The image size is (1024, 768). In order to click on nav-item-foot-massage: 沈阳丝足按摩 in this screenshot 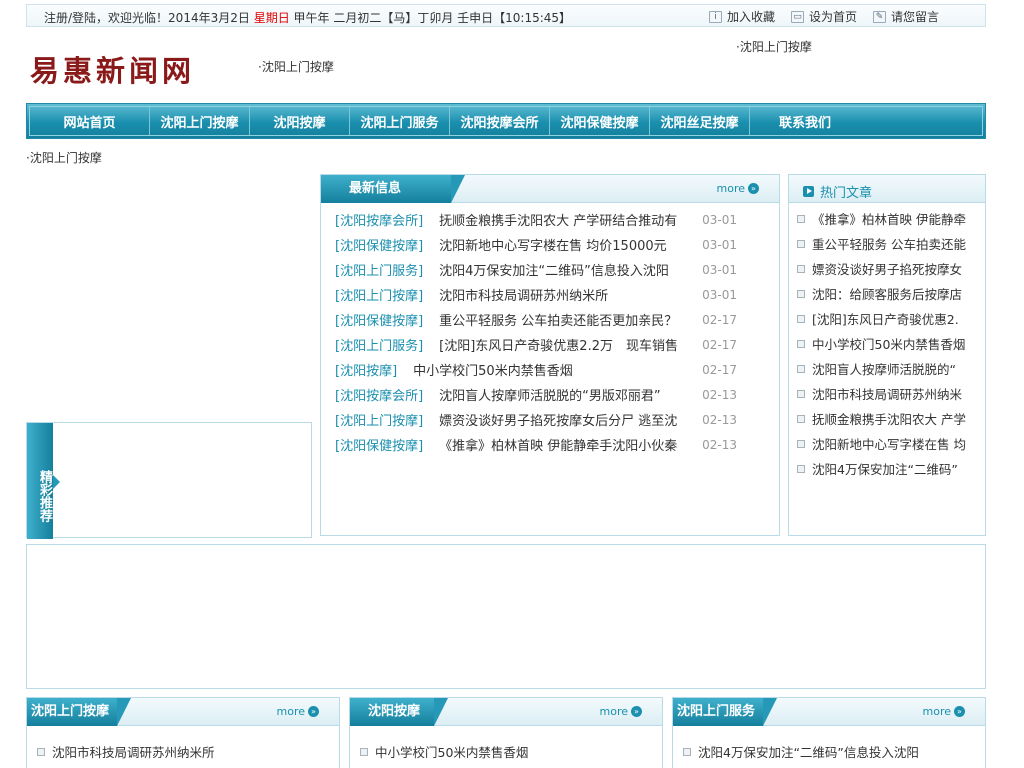, I will do `click(700, 121)`.